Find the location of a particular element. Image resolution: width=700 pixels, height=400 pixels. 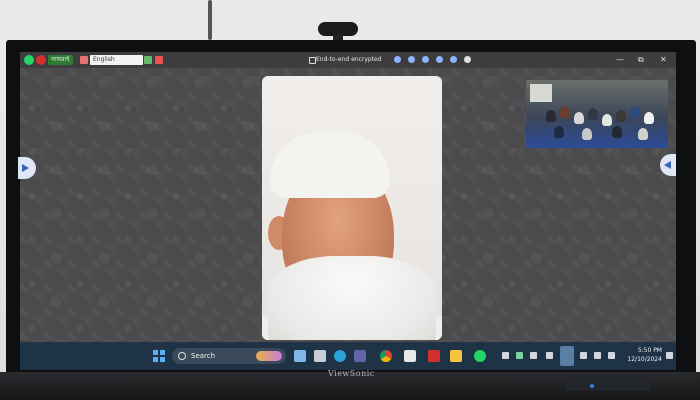

power-led is located at coordinates (592, 386).